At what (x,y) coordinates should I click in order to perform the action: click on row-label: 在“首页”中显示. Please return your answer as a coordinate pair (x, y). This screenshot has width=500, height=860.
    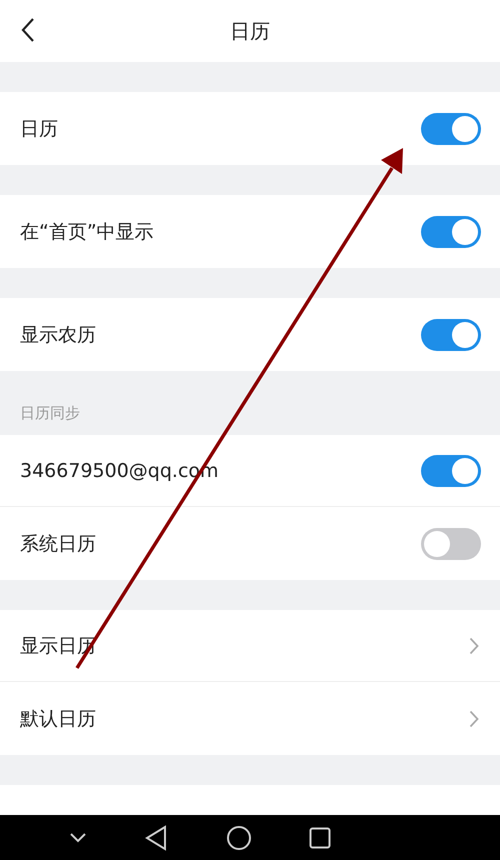
    Looking at the image, I should click on (87, 232).